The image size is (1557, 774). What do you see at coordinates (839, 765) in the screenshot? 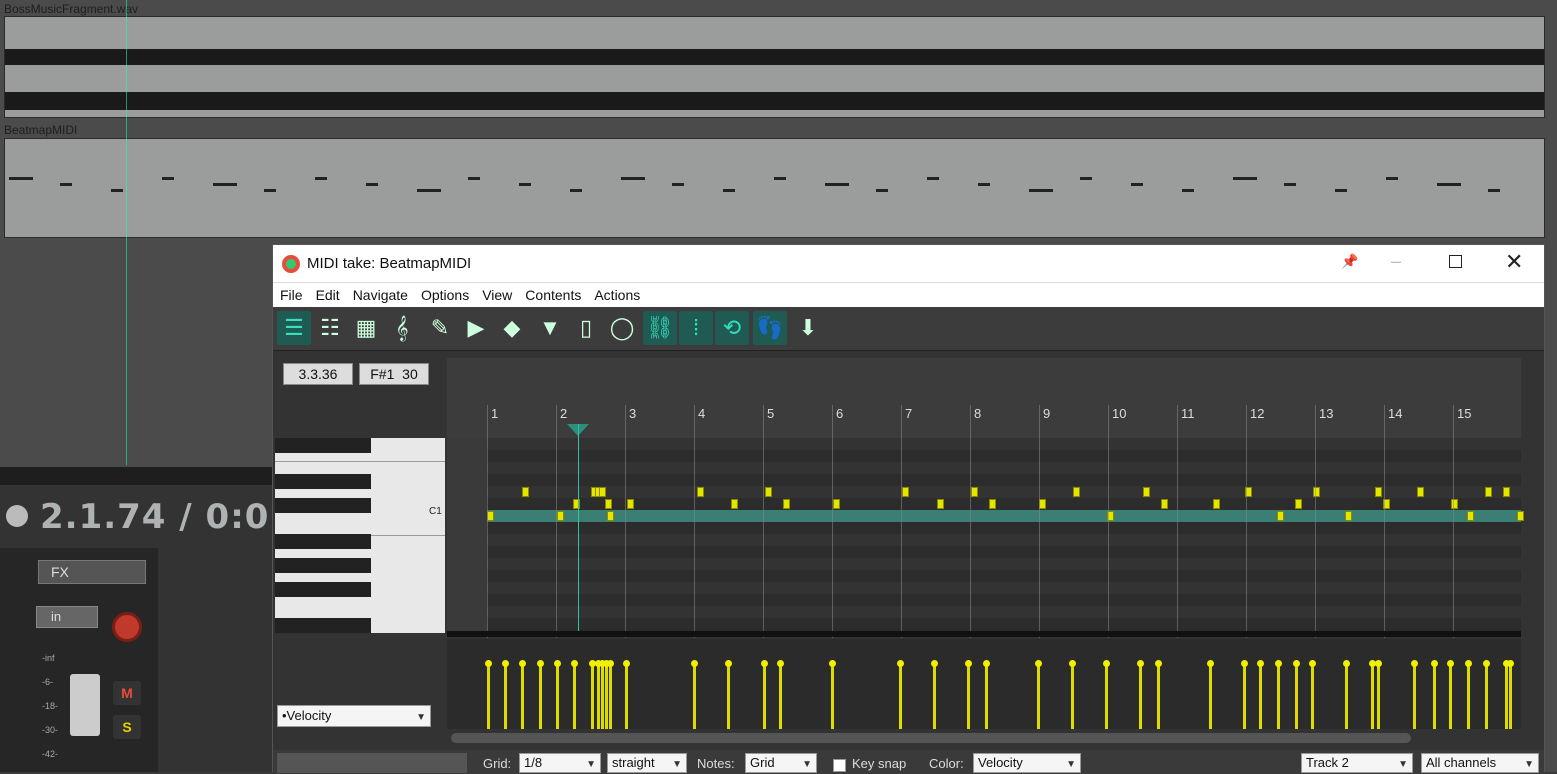
I see `keysnap-checkbox` at bounding box center [839, 765].